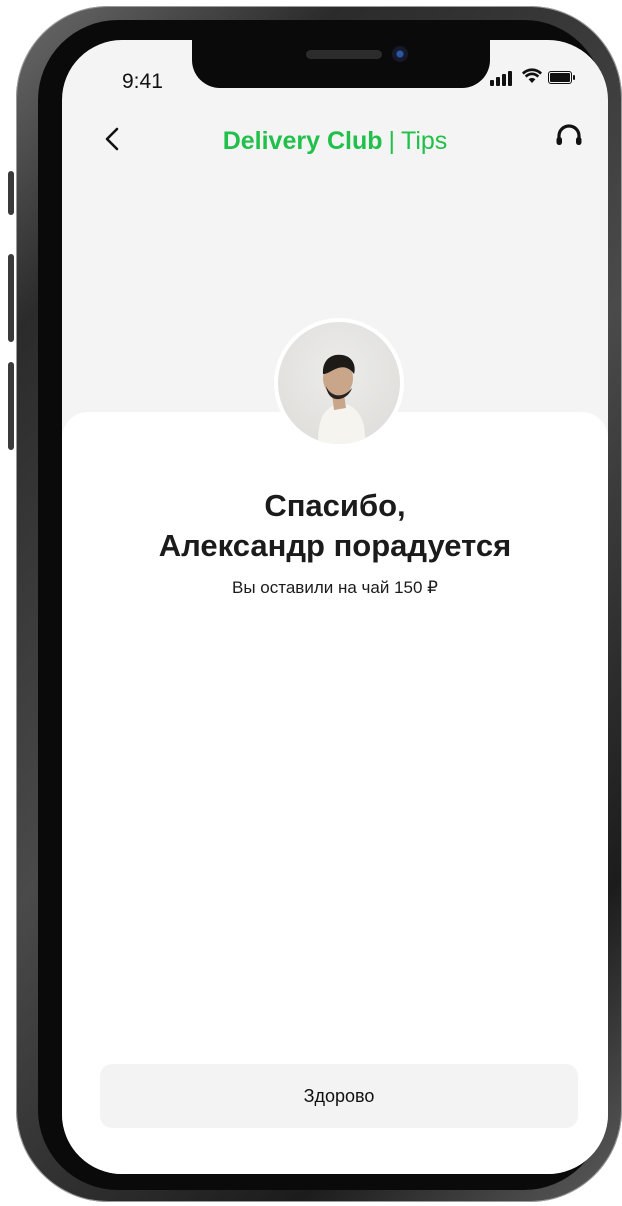 The height and width of the screenshot is (1206, 622). Describe the element at coordinates (335, 505) in the screenshot. I see `title-line-1: Спасибо,` at that location.